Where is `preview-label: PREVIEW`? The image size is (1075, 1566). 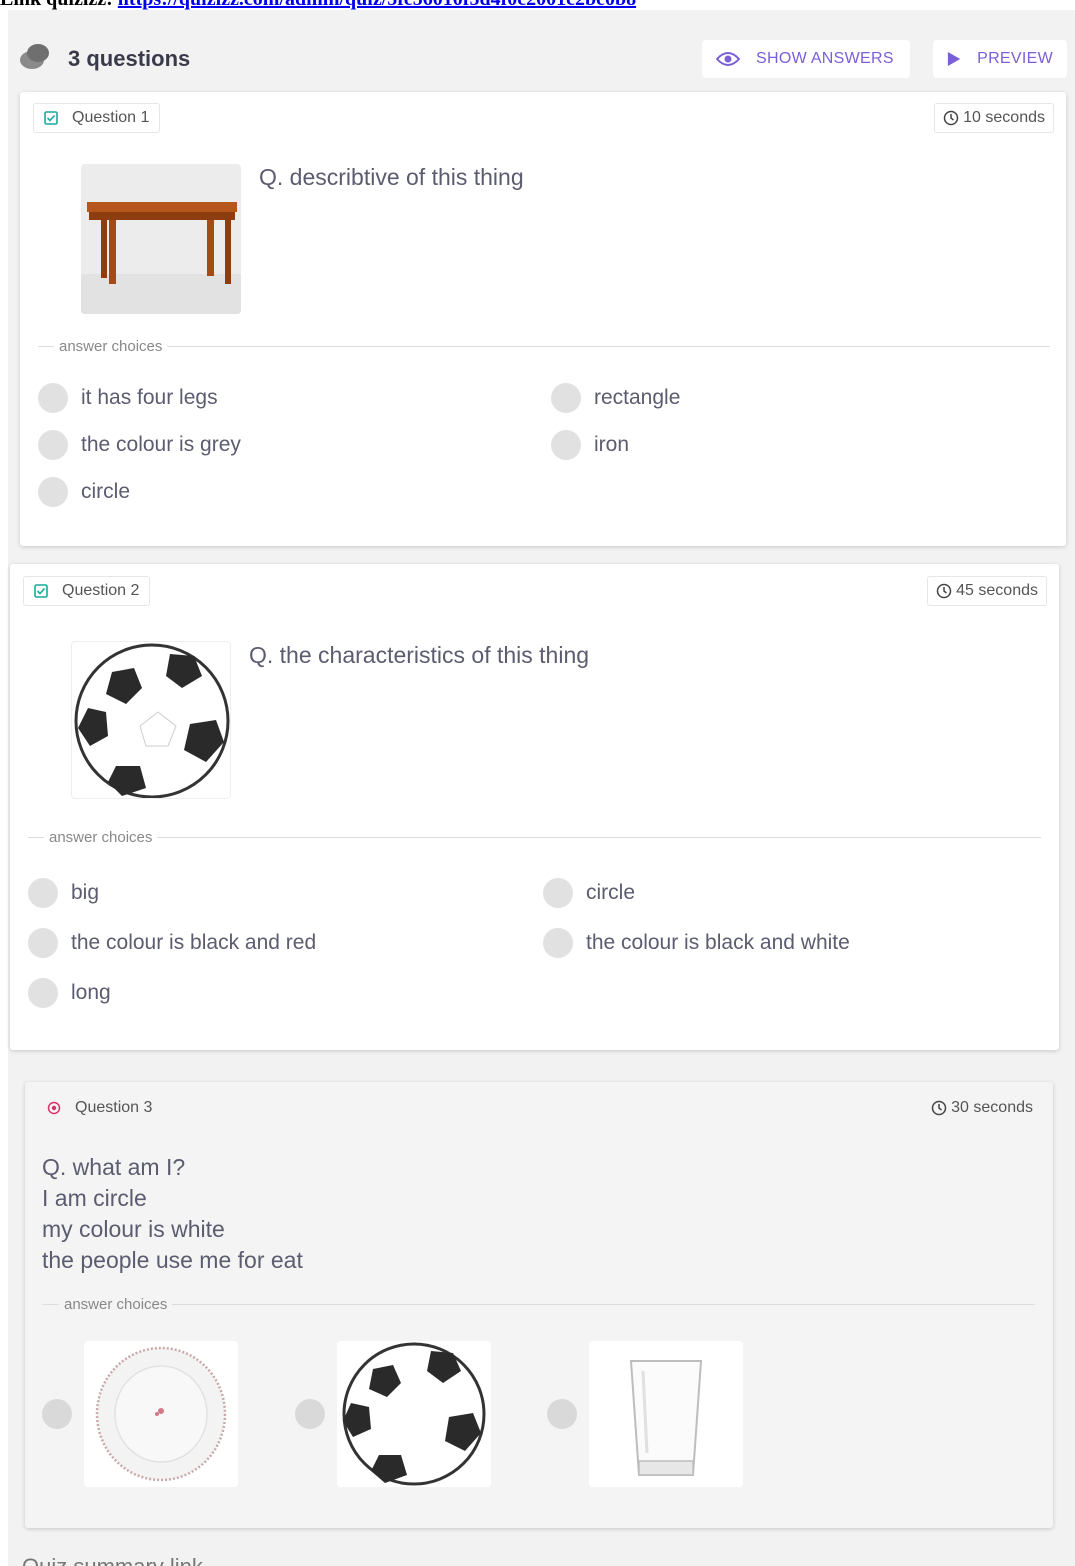
preview-label: PREVIEW is located at coordinates (1015, 58).